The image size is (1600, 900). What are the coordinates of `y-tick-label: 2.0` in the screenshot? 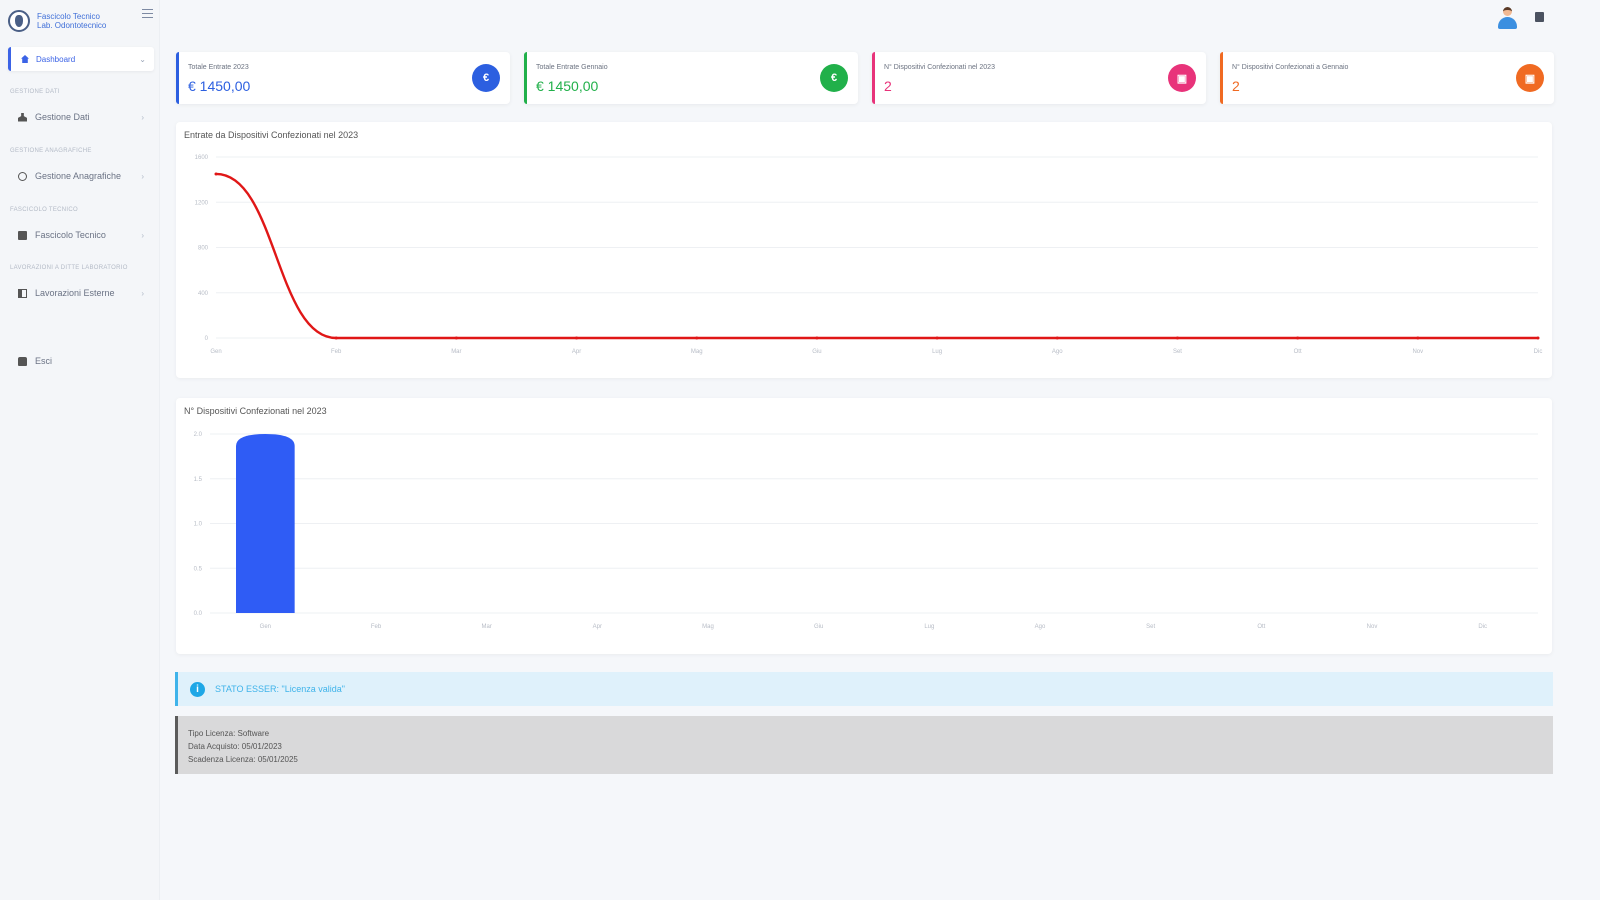 It's located at (198, 435).